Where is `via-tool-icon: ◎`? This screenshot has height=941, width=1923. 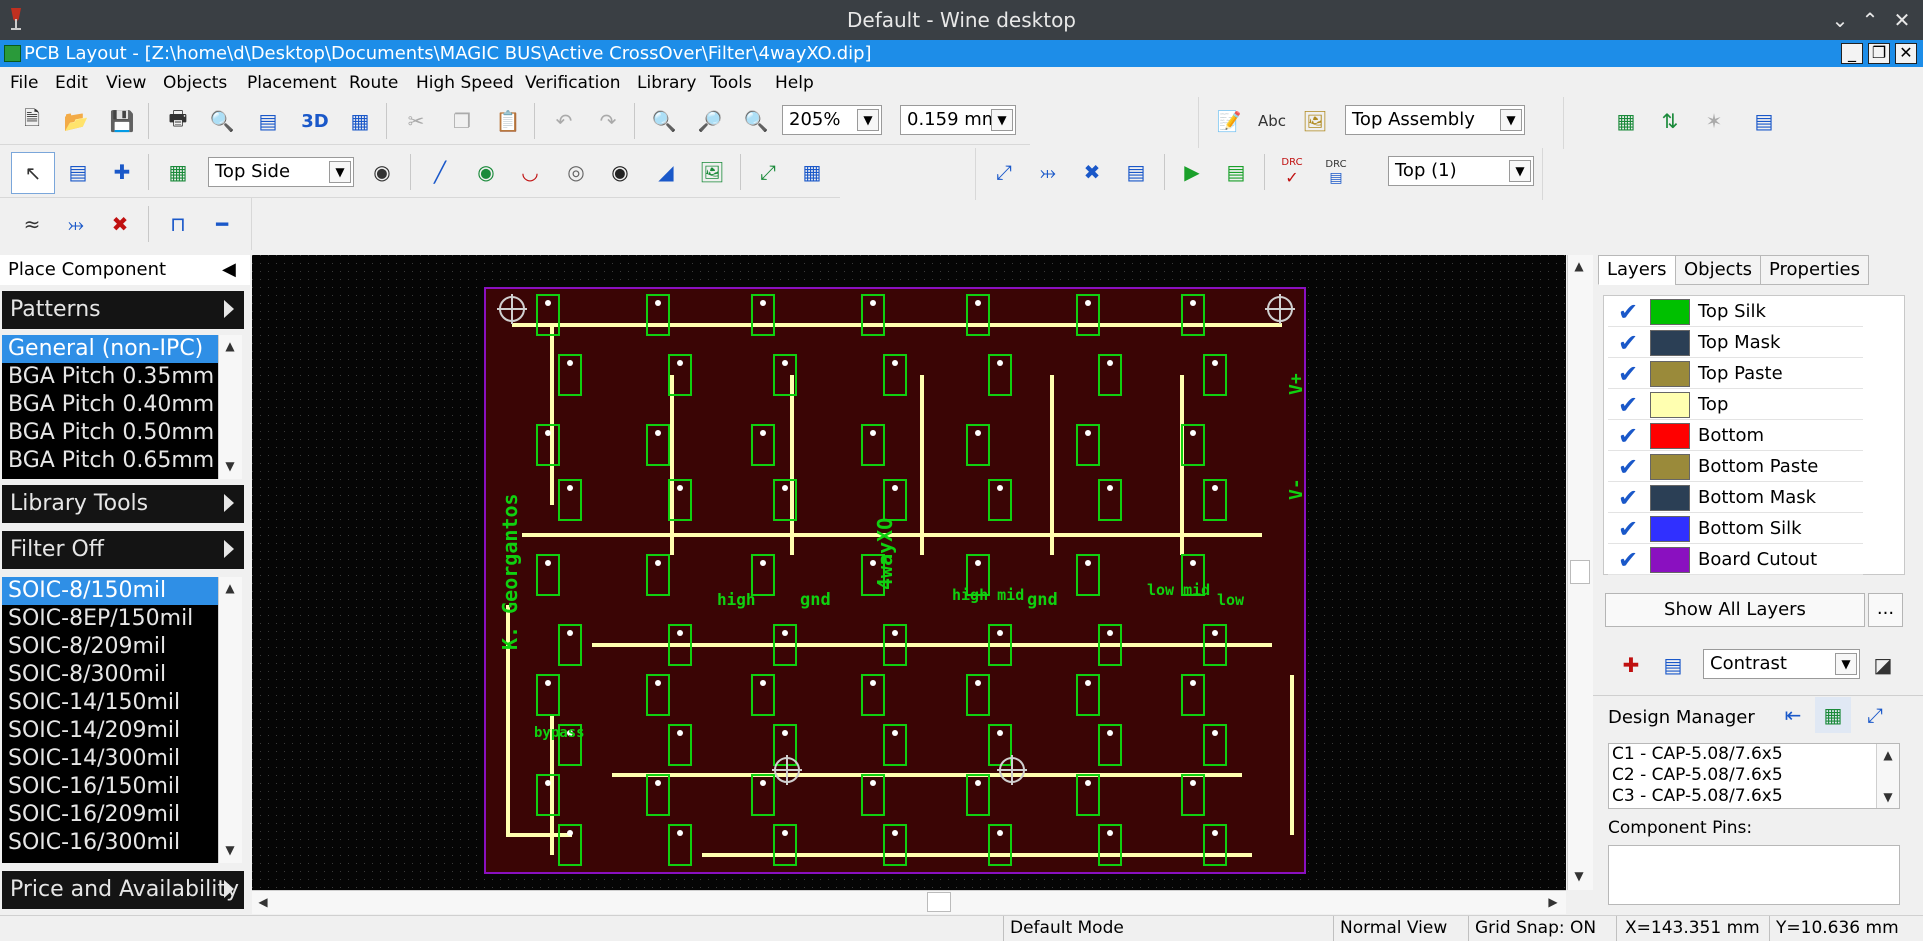 via-tool-icon: ◎ is located at coordinates (576, 172).